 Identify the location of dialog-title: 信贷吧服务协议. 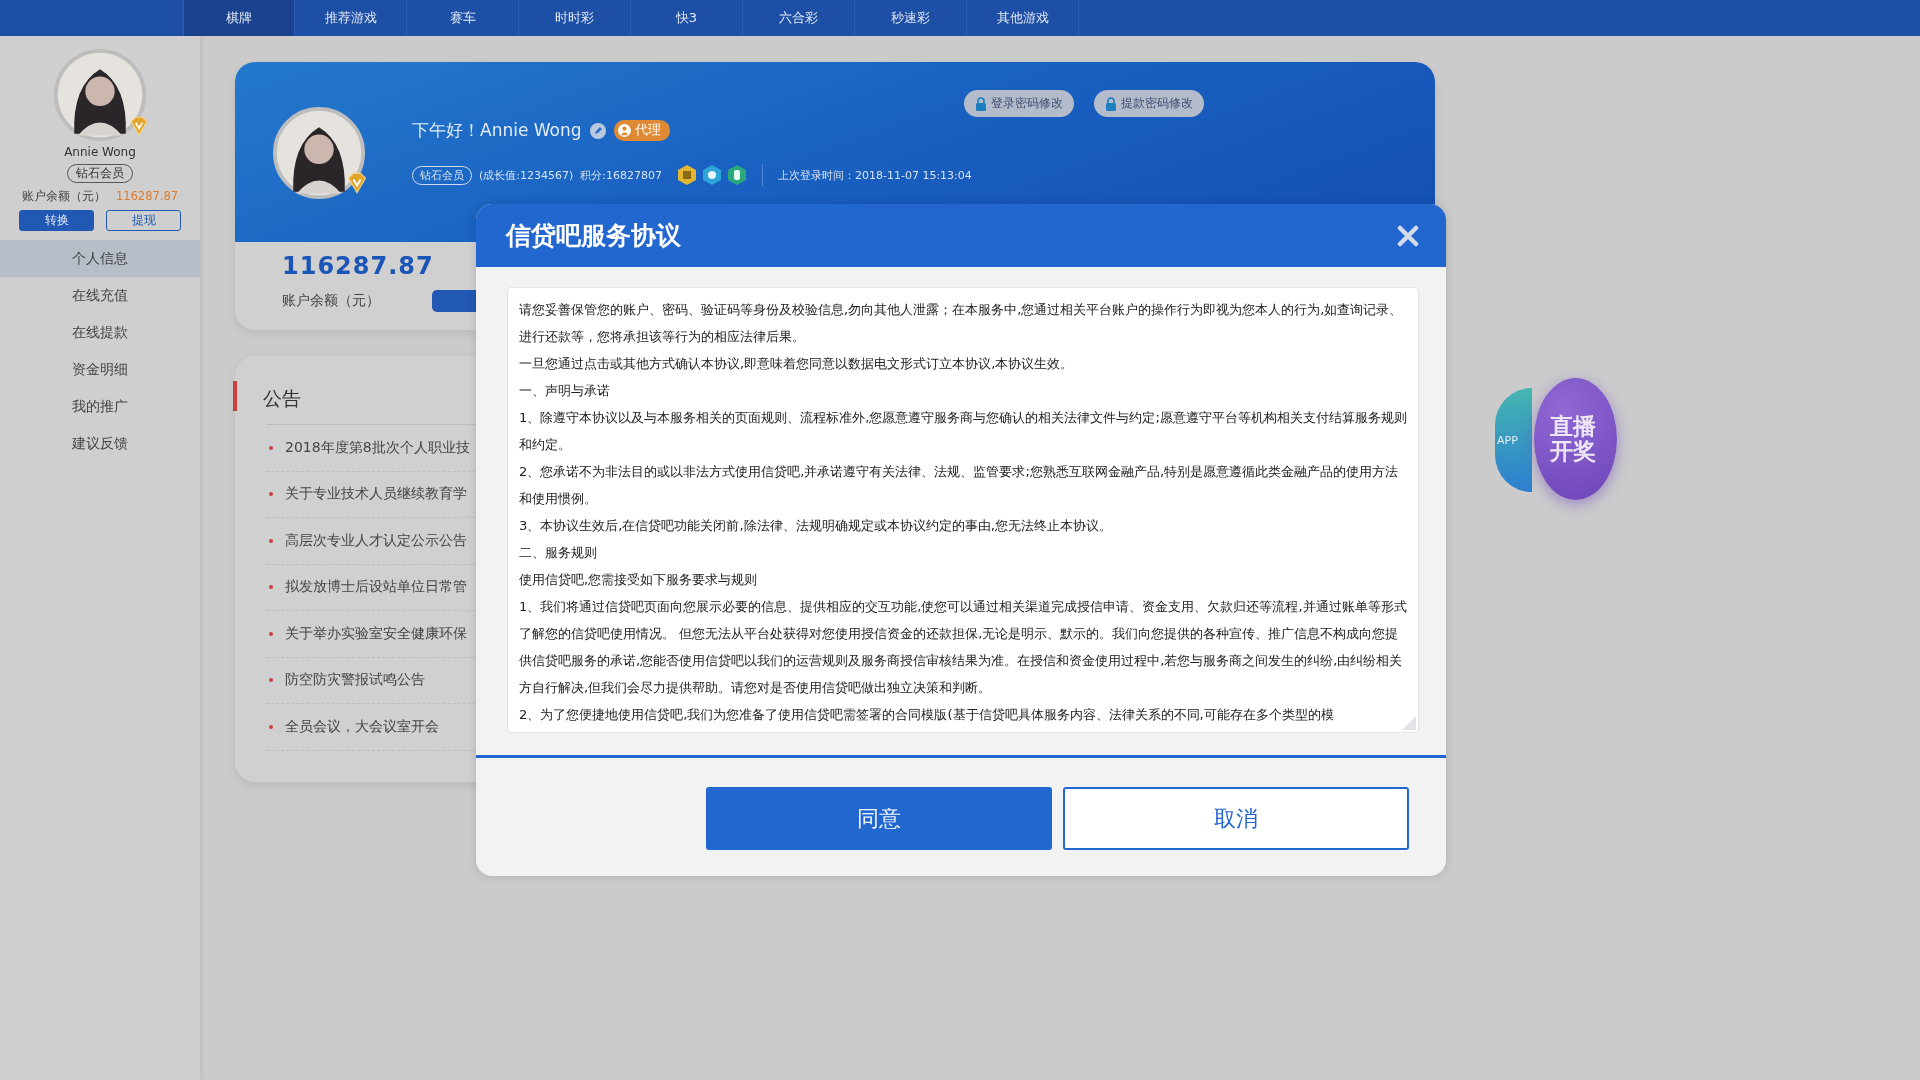
(593, 236).